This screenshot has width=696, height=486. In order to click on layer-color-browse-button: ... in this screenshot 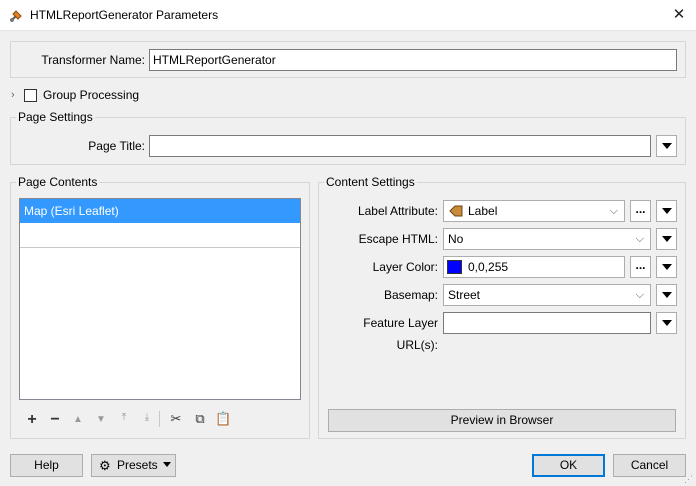, I will do `click(640, 267)`.